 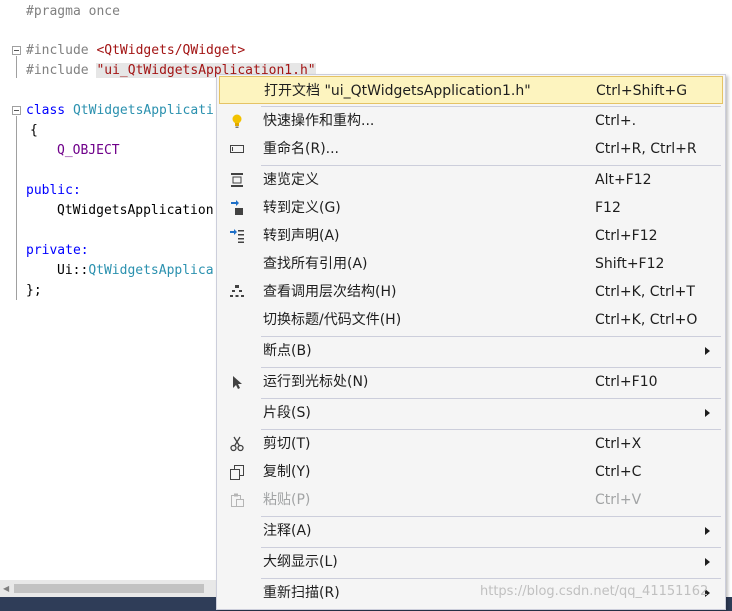 What do you see at coordinates (332, 320) in the screenshot?
I see `menu-item-label: 切换标题/代码文件(H)` at bounding box center [332, 320].